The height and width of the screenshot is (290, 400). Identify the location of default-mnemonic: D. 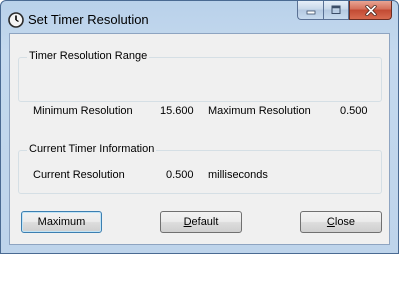
(187, 222).